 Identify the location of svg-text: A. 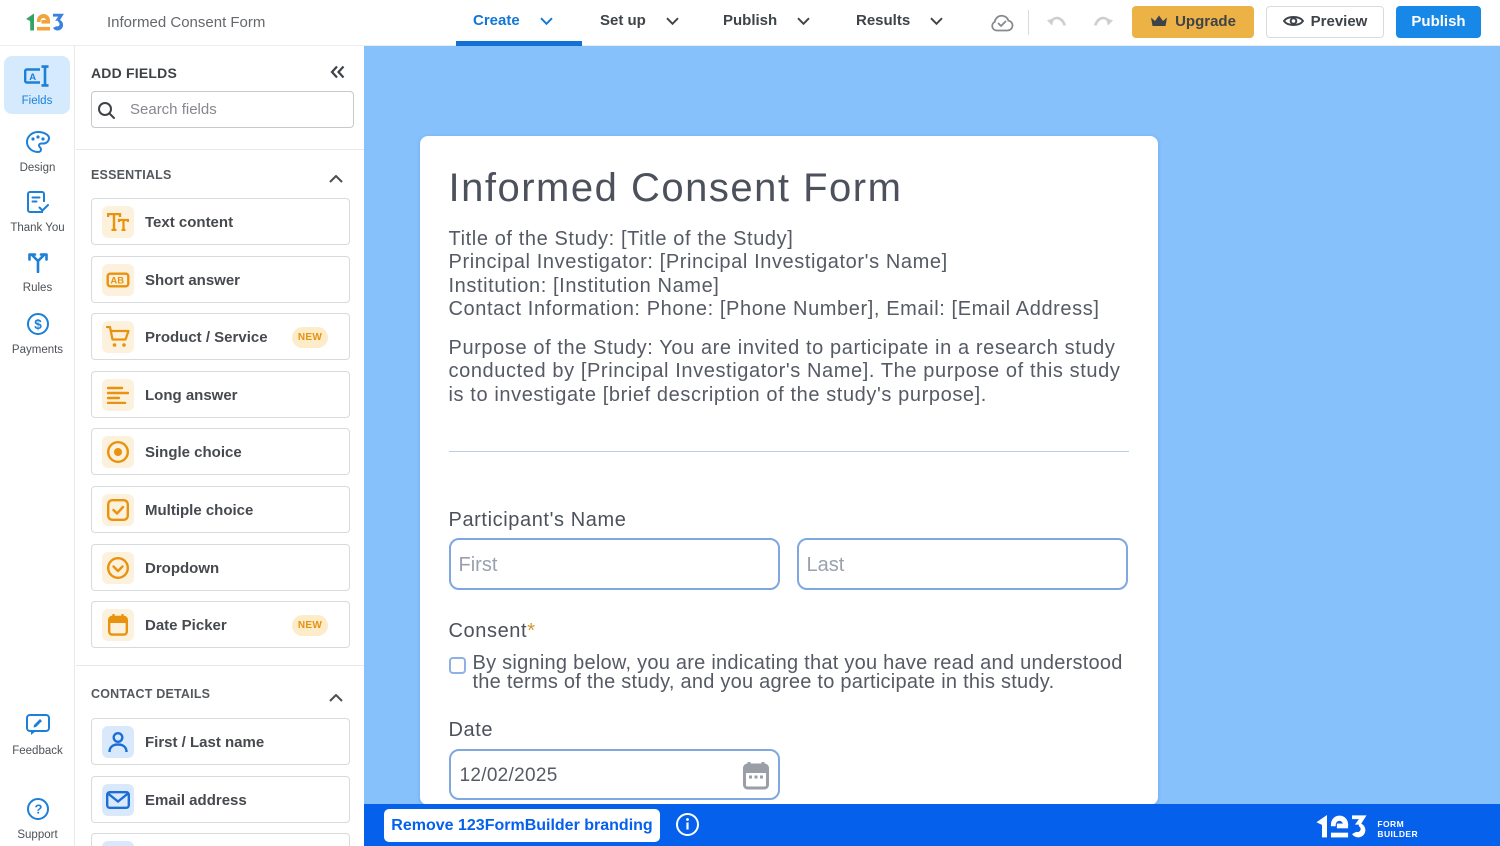
(32, 77).